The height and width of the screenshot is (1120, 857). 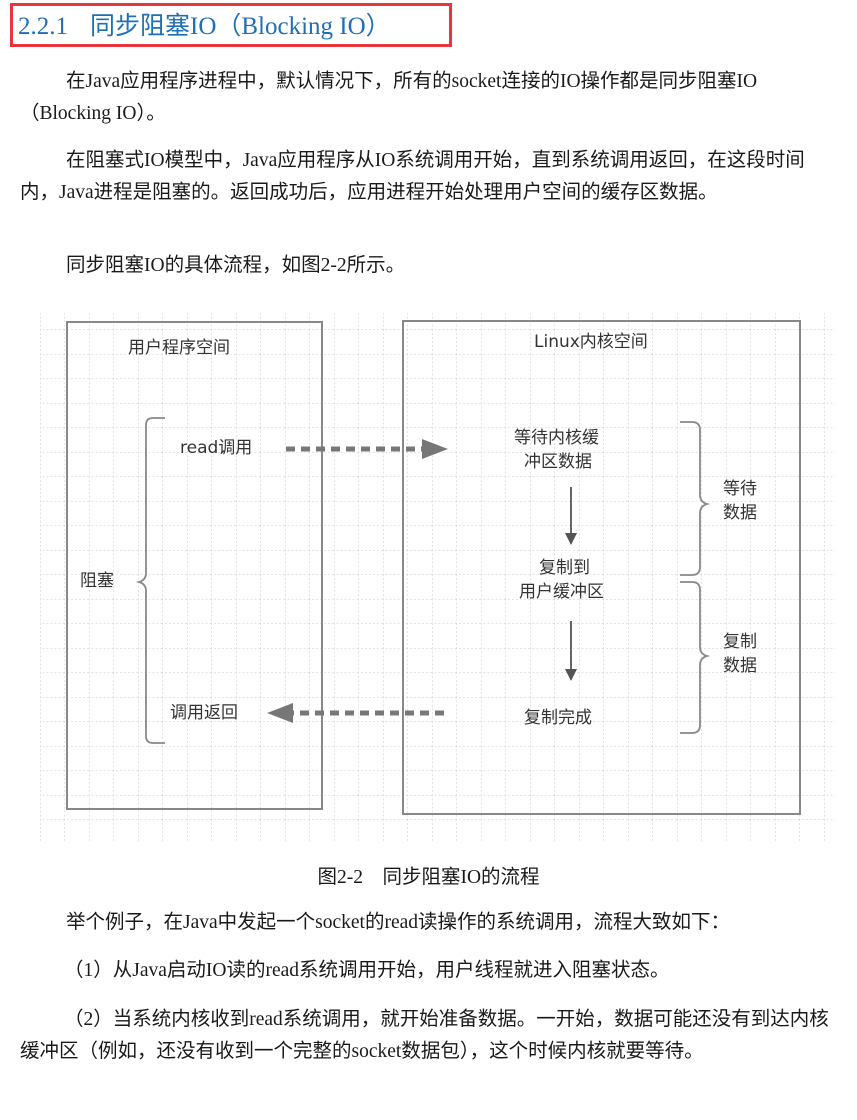 I want to click on kernel-space-title: Linux内核空间, so click(x=591, y=342).